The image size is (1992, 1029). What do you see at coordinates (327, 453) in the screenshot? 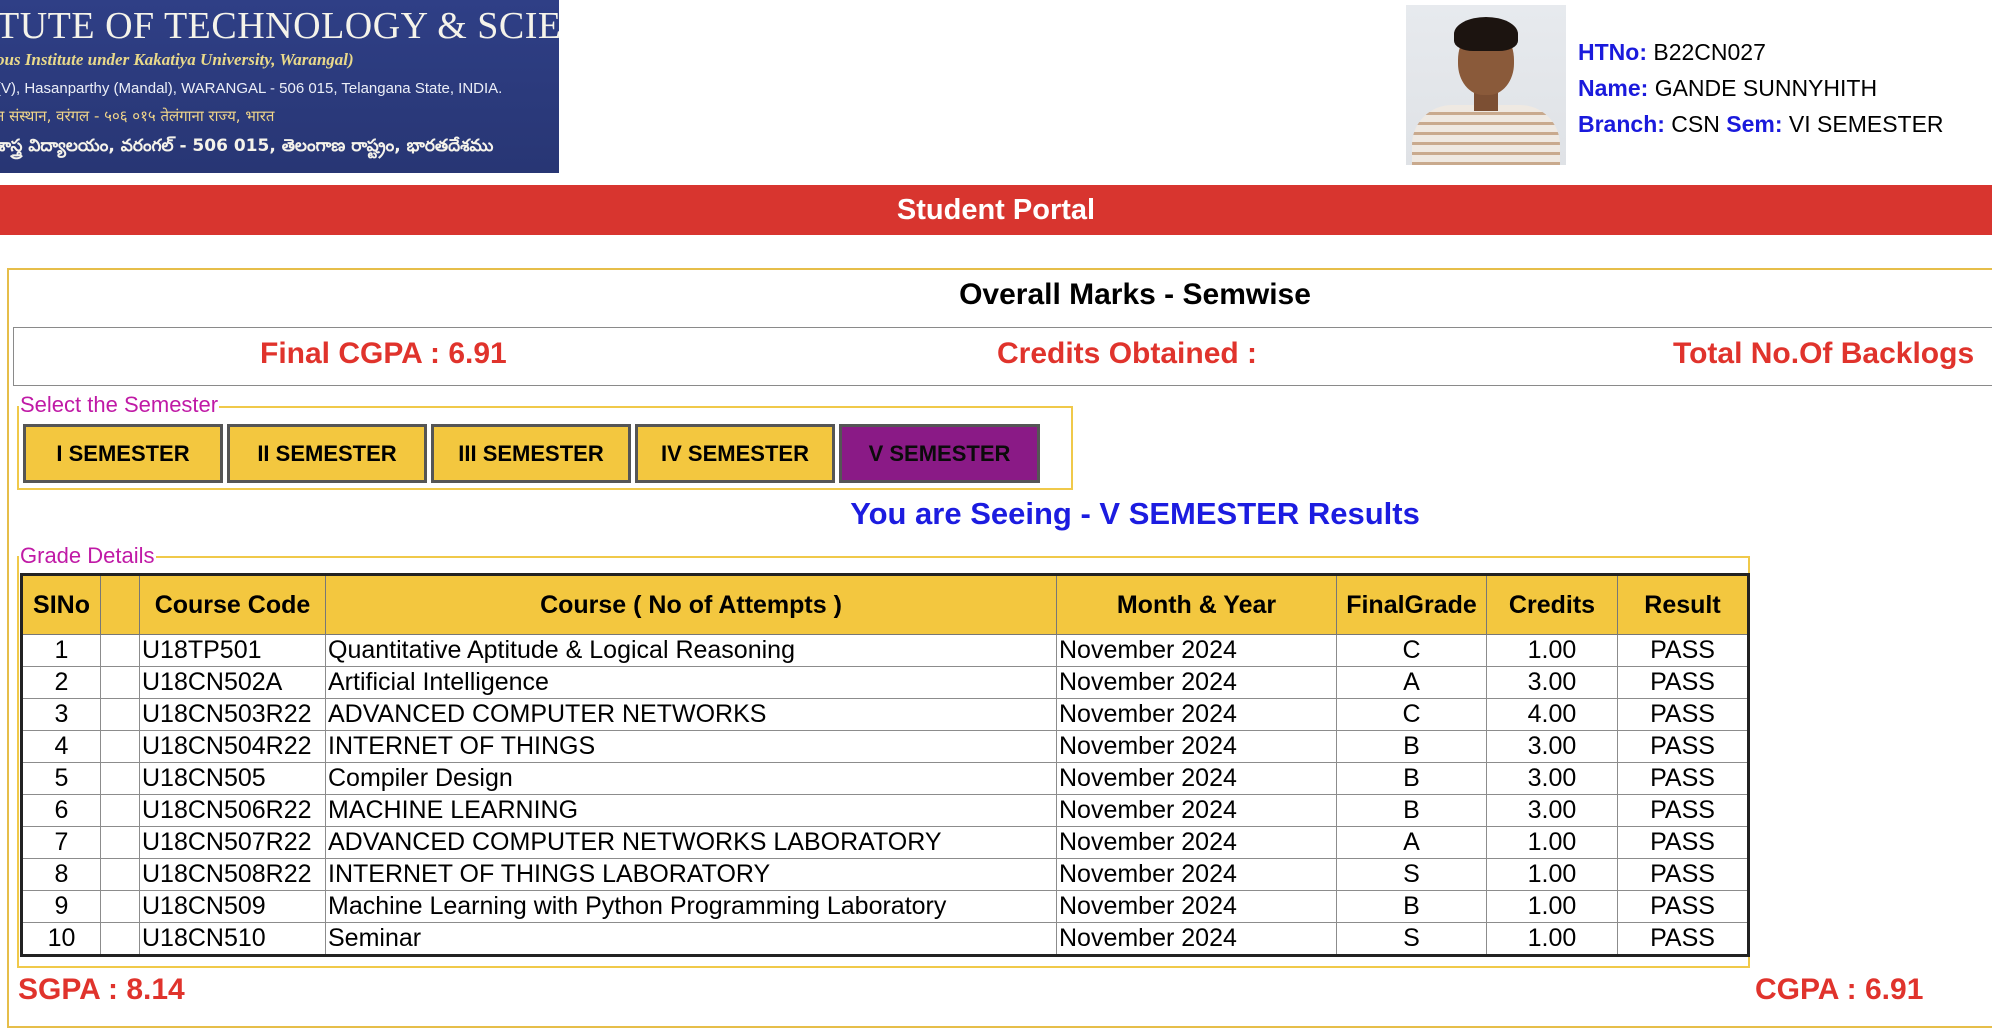
I see `semester-2-button: II SEMESTER` at bounding box center [327, 453].